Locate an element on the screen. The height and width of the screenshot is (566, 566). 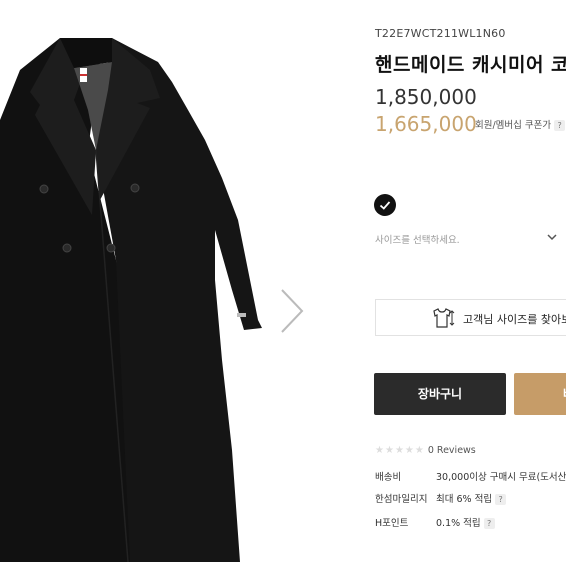
tshirt-icon is located at coordinates (444, 318).